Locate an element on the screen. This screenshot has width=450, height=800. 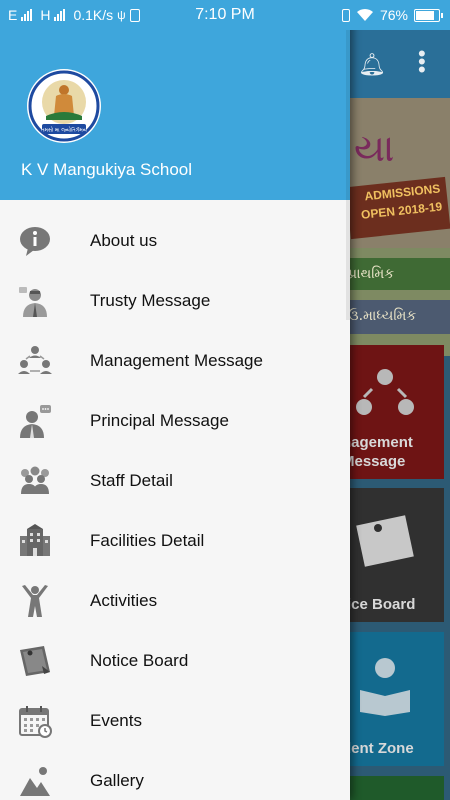
menu-label: Trusty Message is located at coordinates (150, 300).